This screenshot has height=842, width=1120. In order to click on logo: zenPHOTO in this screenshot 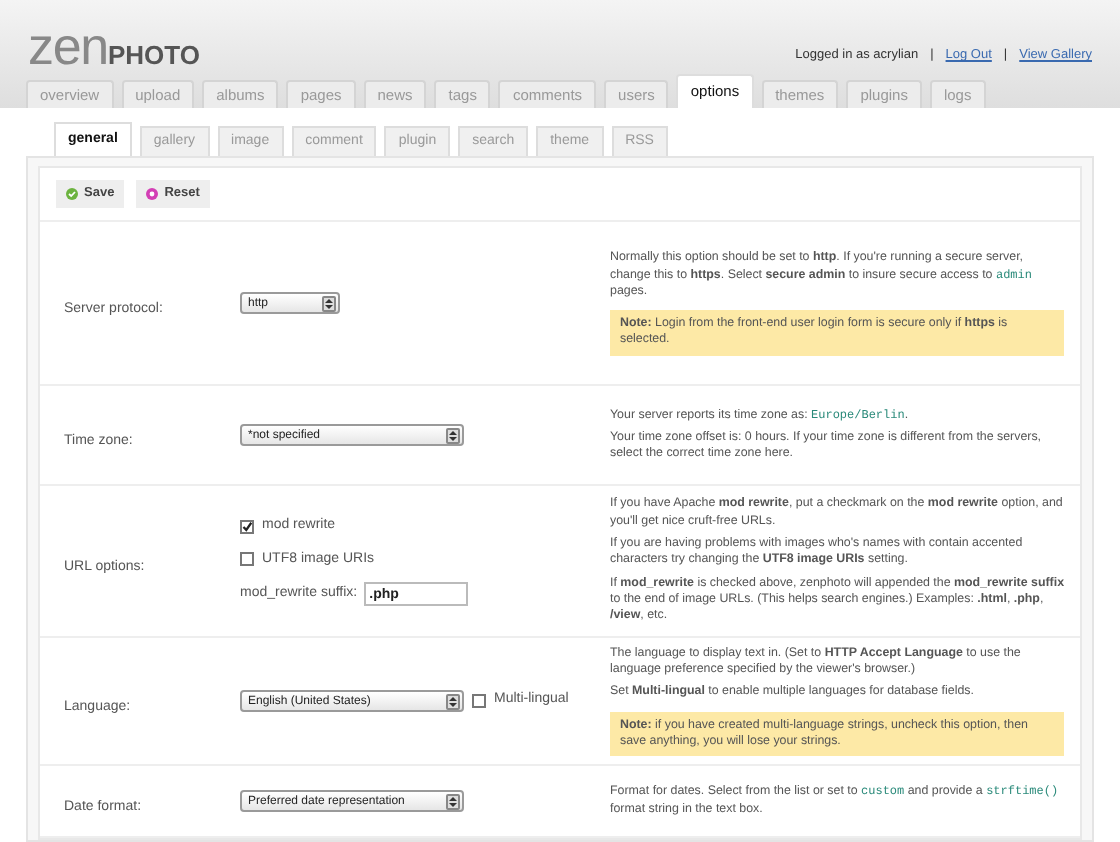, I will do `click(114, 46)`.